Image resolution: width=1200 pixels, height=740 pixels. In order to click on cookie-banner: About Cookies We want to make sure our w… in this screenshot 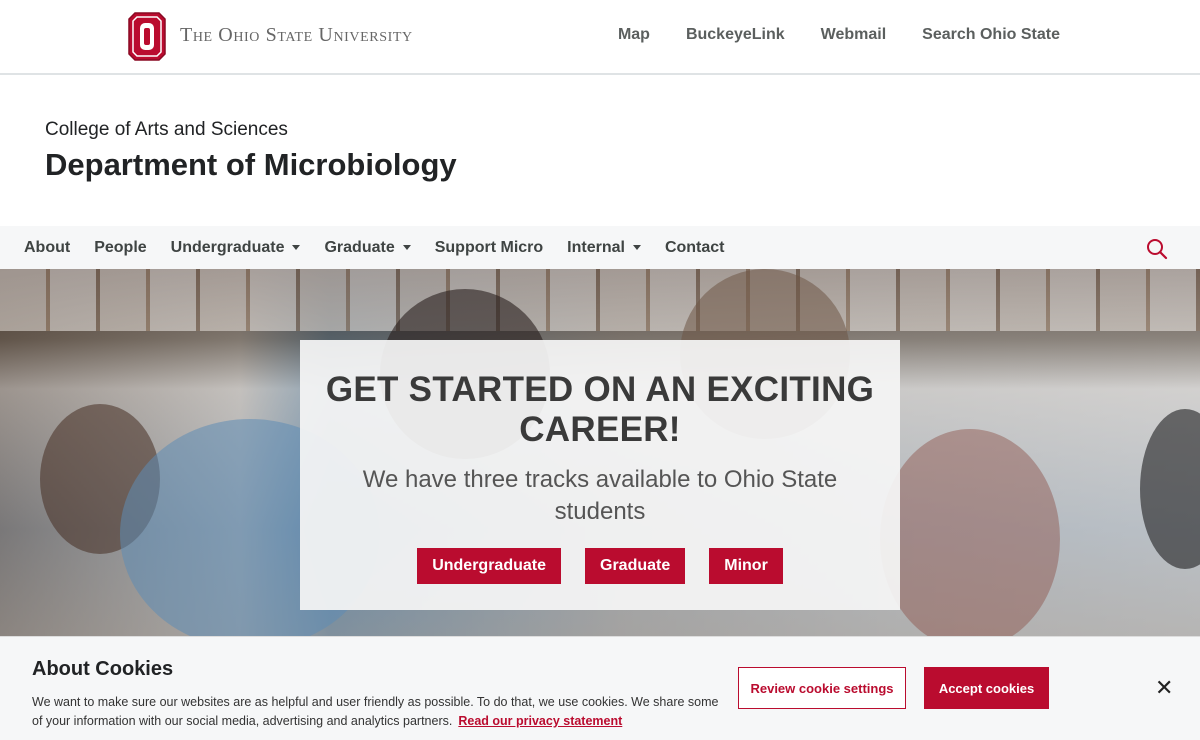, I will do `click(600, 688)`.